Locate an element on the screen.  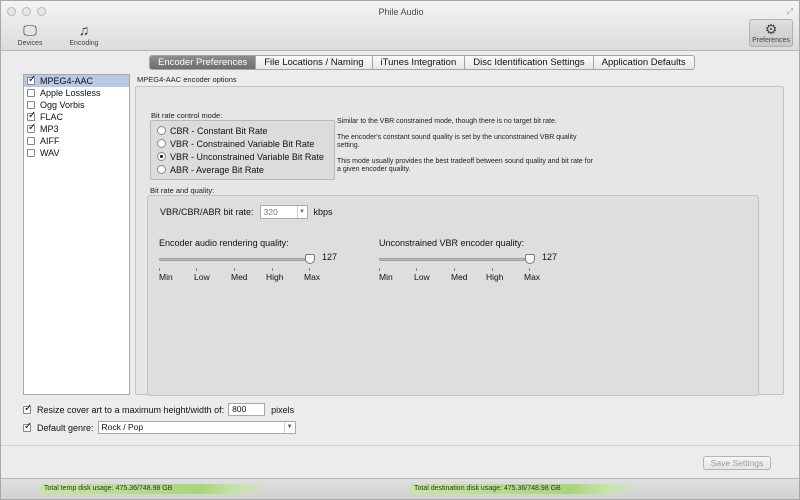
encoder-label: WAV is located at coordinates (50, 153).